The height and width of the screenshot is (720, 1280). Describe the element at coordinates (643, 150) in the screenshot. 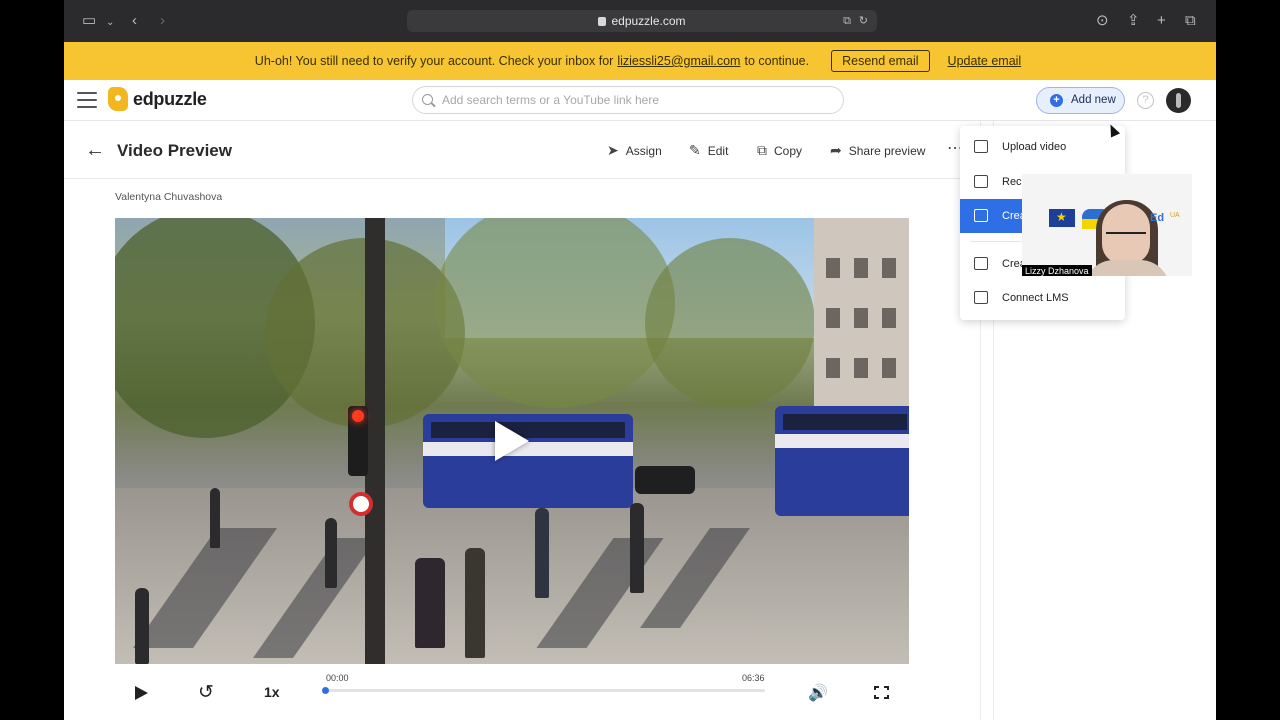

I see `assign-label: Assign` at that location.